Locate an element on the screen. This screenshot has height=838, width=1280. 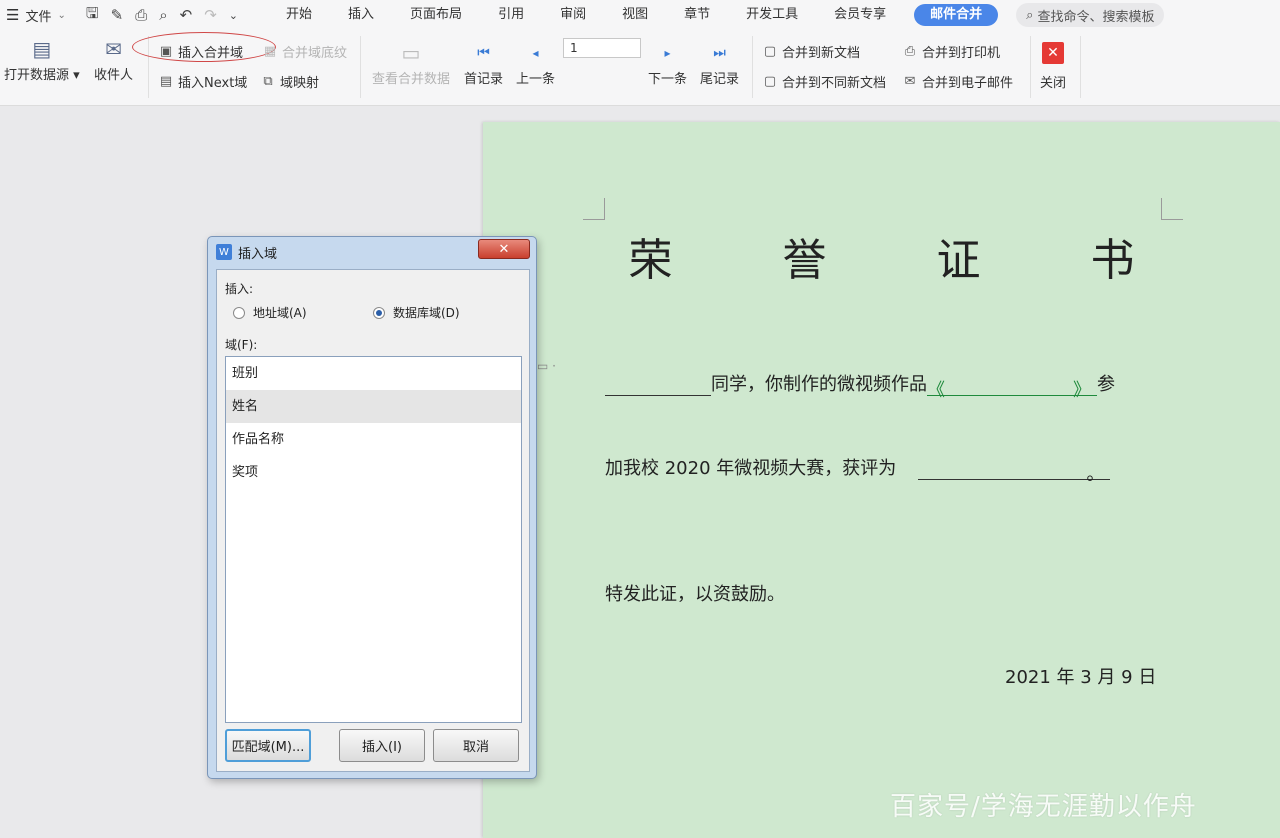
save-icon: 🖫 is located at coordinates (92, 15).